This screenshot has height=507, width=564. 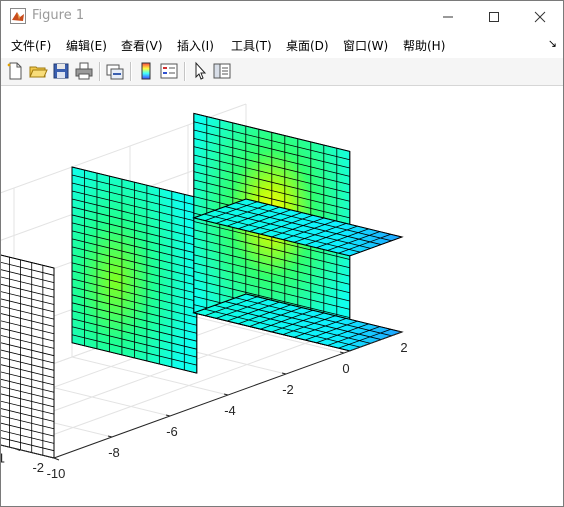 I want to click on insert-colorbar-icon, so click(x=146, y=71).